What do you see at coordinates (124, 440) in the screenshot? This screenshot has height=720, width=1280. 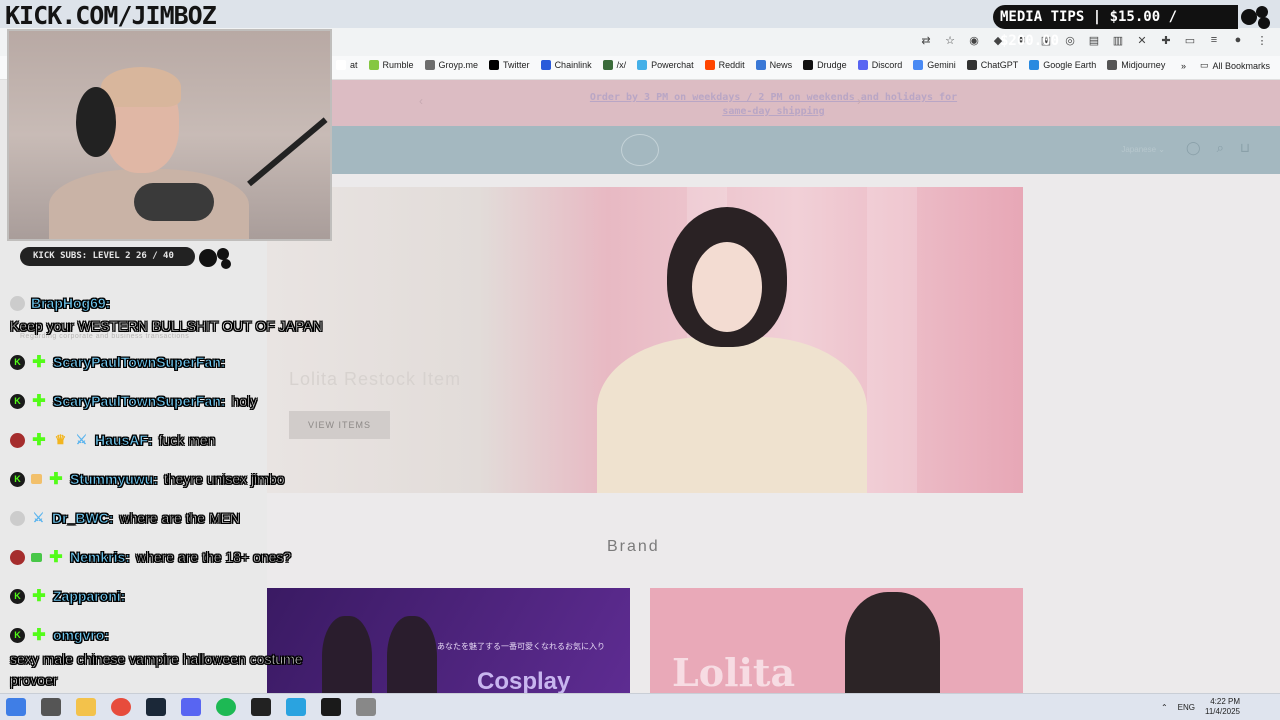 I see `chat-username: HausAF:` at bounding box center [124, 440].